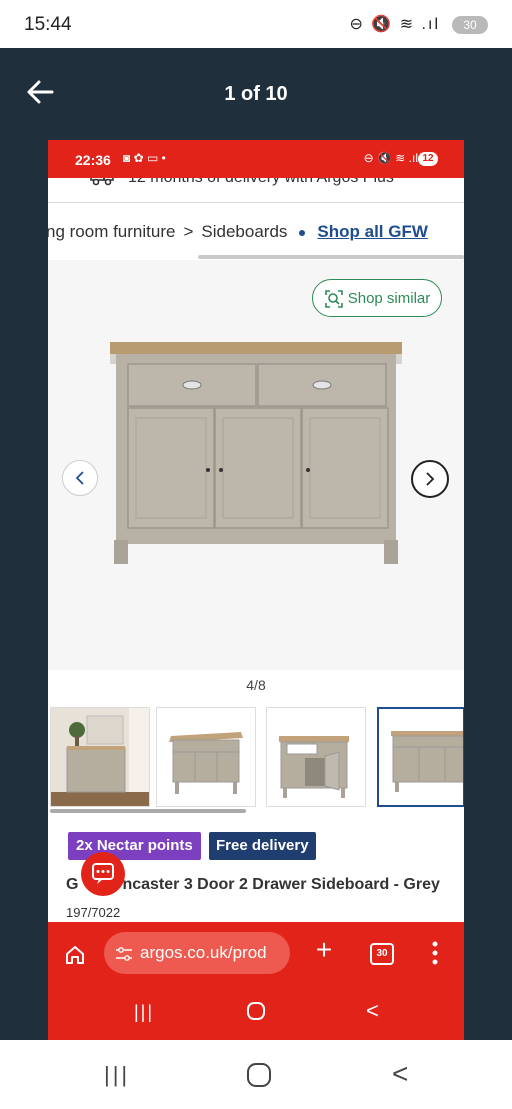  Describe the element at coordinates (314, 767) in the screenshot. I see `thumbnail-sideboard-open` at that location.